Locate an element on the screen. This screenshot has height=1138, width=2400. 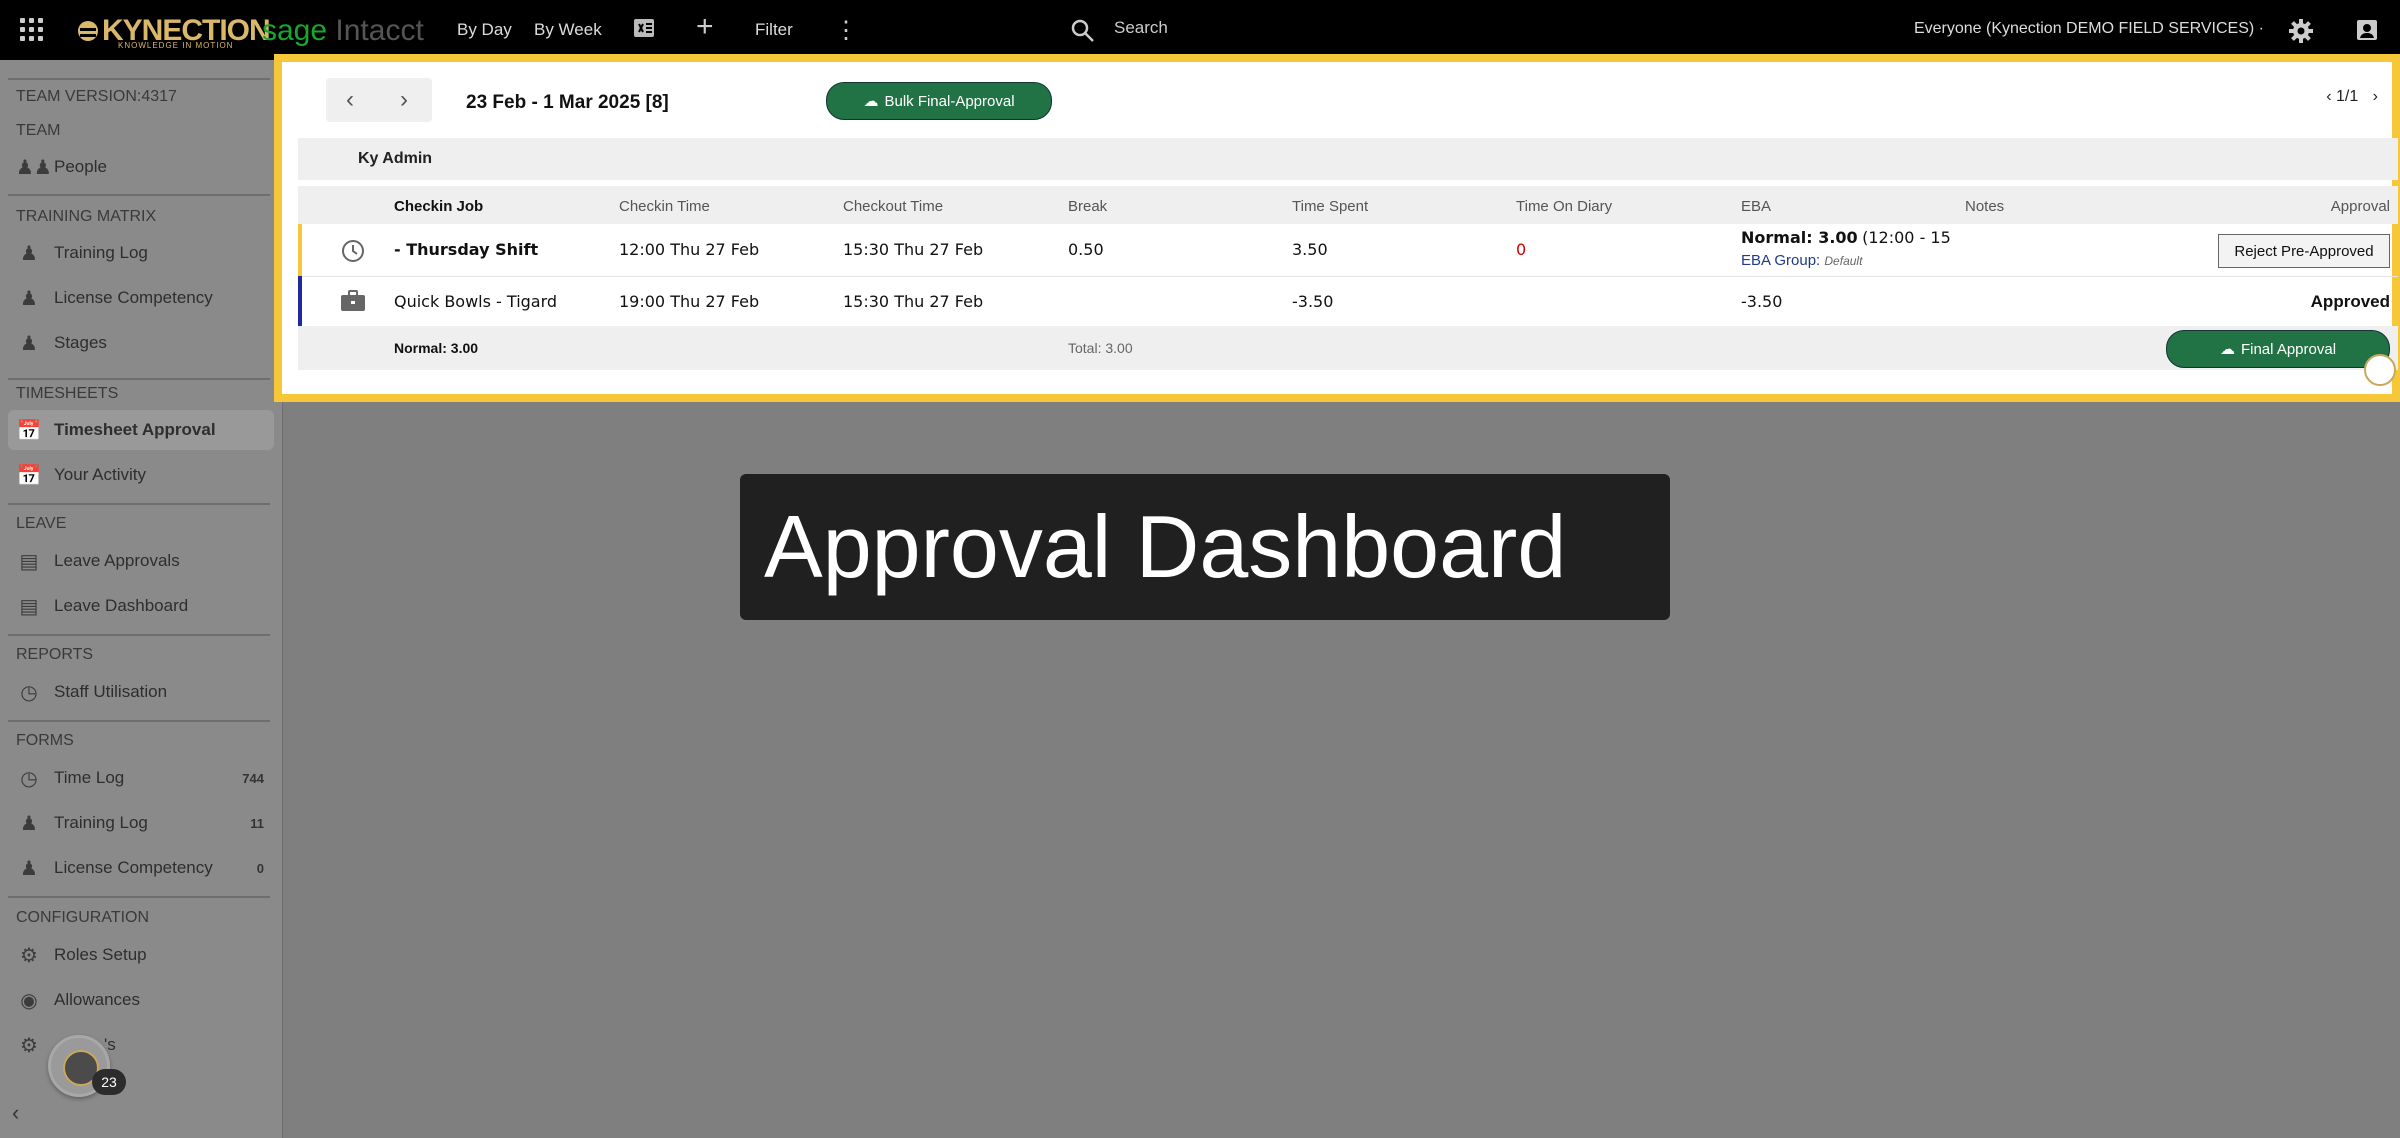
column-checkout-time: Checkout Time is located at coordinates (893, 206).